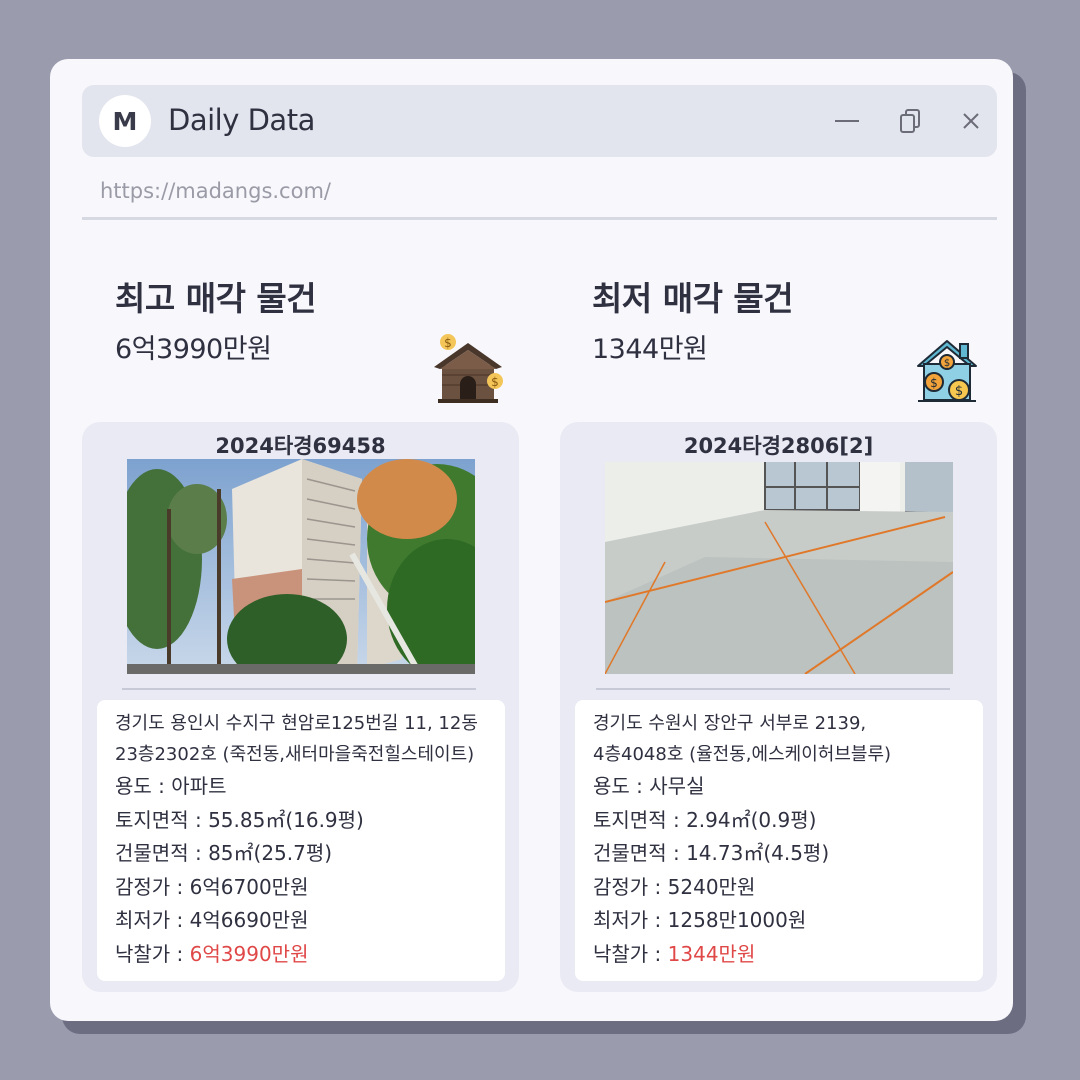 The height and width of the screenshot is (1080, 1080). What do you see at coordinates (249, 953) in the screenshot?
I see `winning-bid-value: 6억3990만원` at bounding box center [249, 953].